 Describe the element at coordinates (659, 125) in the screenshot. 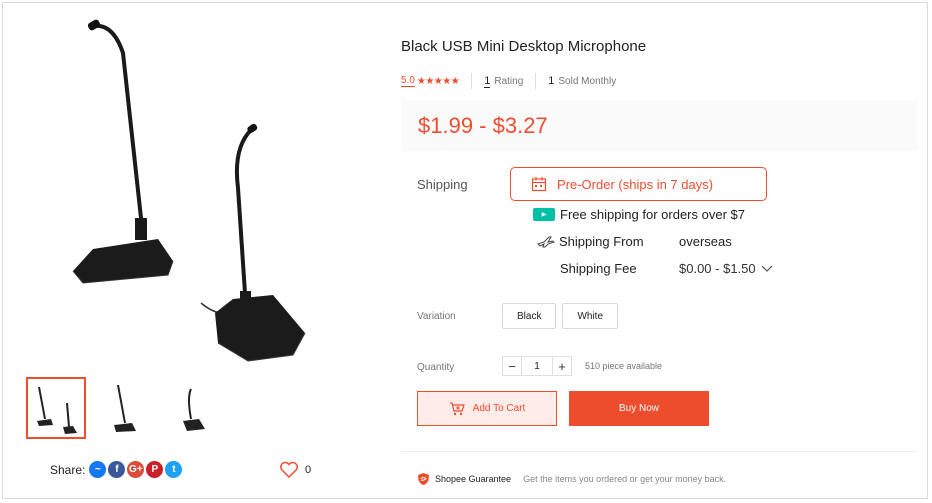

I see `price-box: $1.99 - $3.27` at that location.